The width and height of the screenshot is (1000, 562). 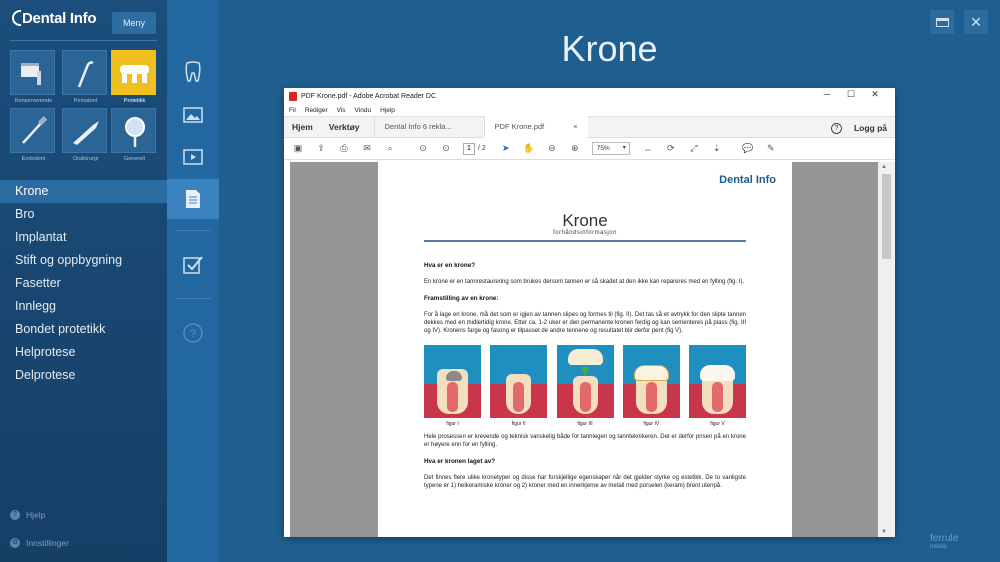 I want to click on nav-item-innlegg: Innlegg, so click(x=83, y=306).